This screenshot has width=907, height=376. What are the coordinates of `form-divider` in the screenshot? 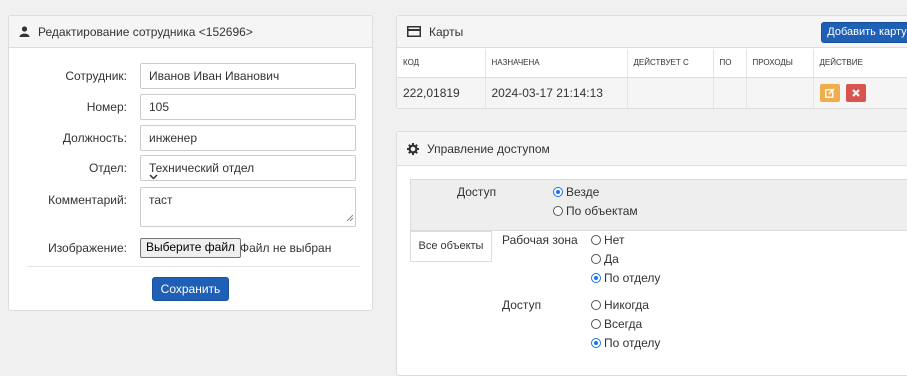 It's located at (193, 266).